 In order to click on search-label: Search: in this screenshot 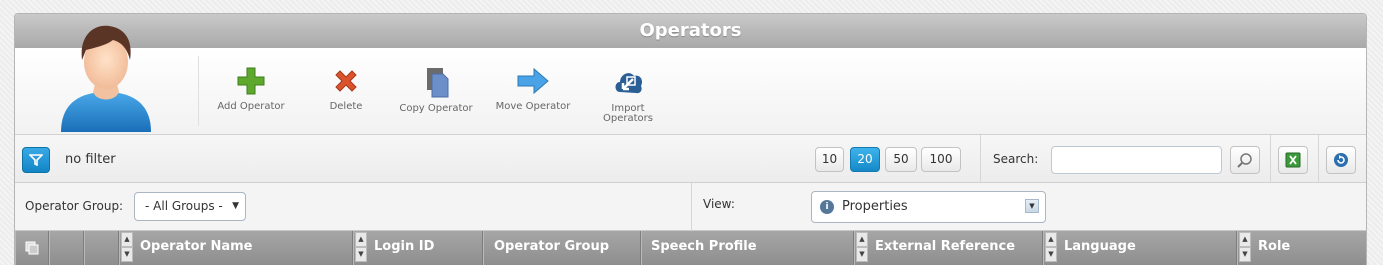, I will do `click(1016, 159)`.